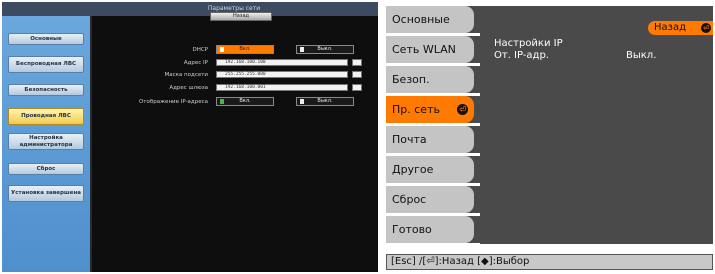 Image resolution: width=715 pixels, height=274 pixels. Describe the element at coordinates (46, 169) in the screenshot. I see `sidebar-item-reset: Сброс` at that location.